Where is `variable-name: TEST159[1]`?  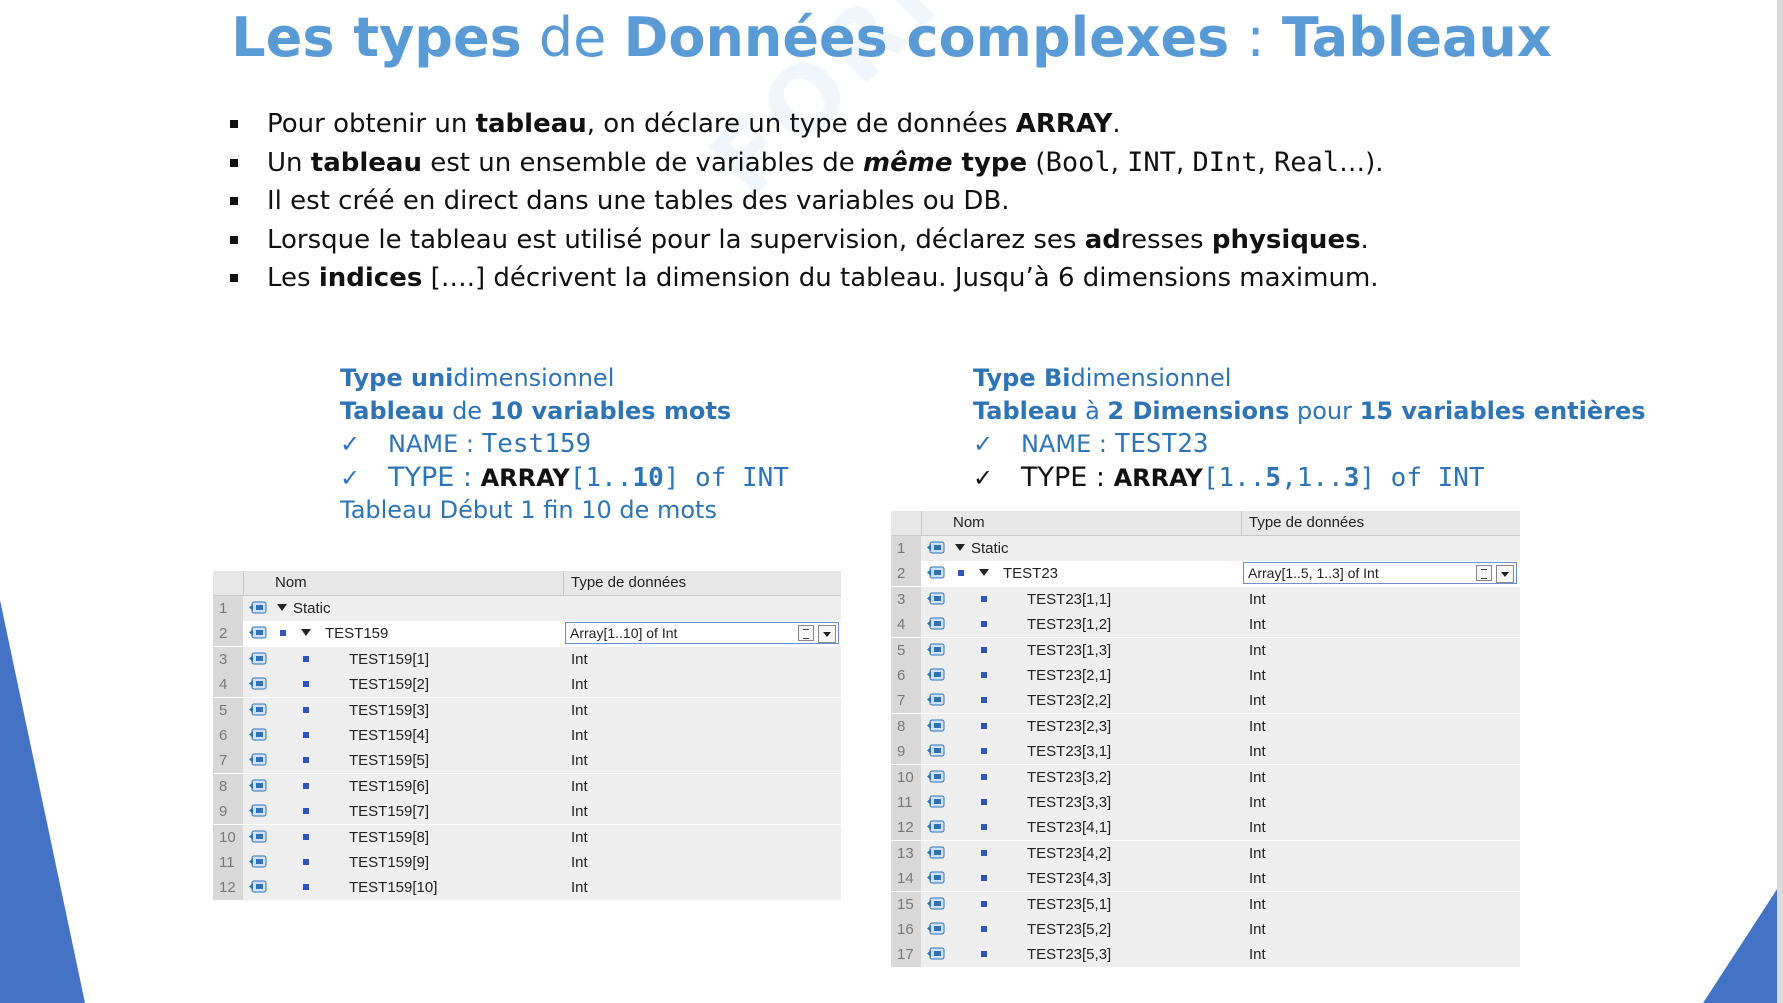 variable-name: TEST159[1] is located at coordinates (389, 659).